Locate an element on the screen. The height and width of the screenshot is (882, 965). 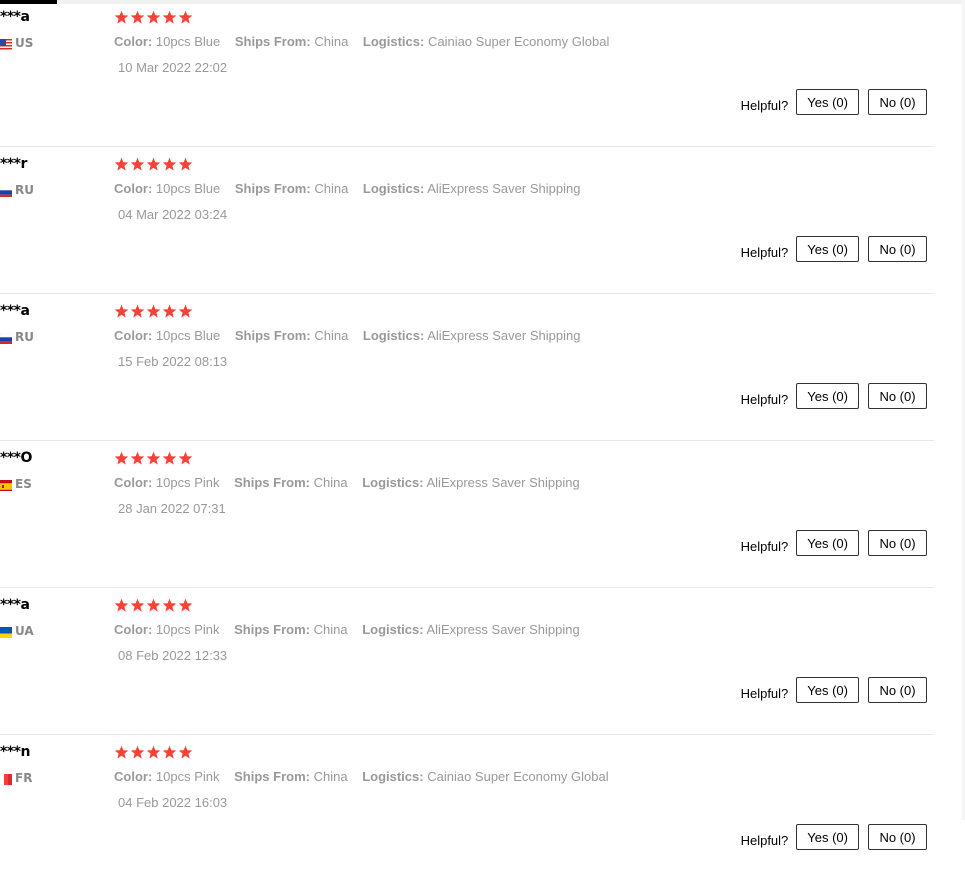
reviewer-country: RU is located at coordinates (17, 190).